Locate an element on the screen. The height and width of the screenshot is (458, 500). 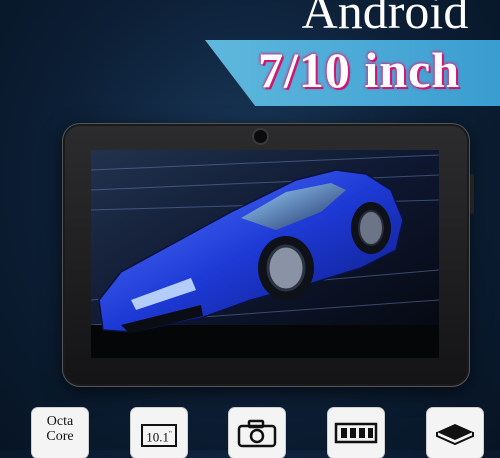
feature-octa-core: Octa Core is located at coordinates (60, 433).